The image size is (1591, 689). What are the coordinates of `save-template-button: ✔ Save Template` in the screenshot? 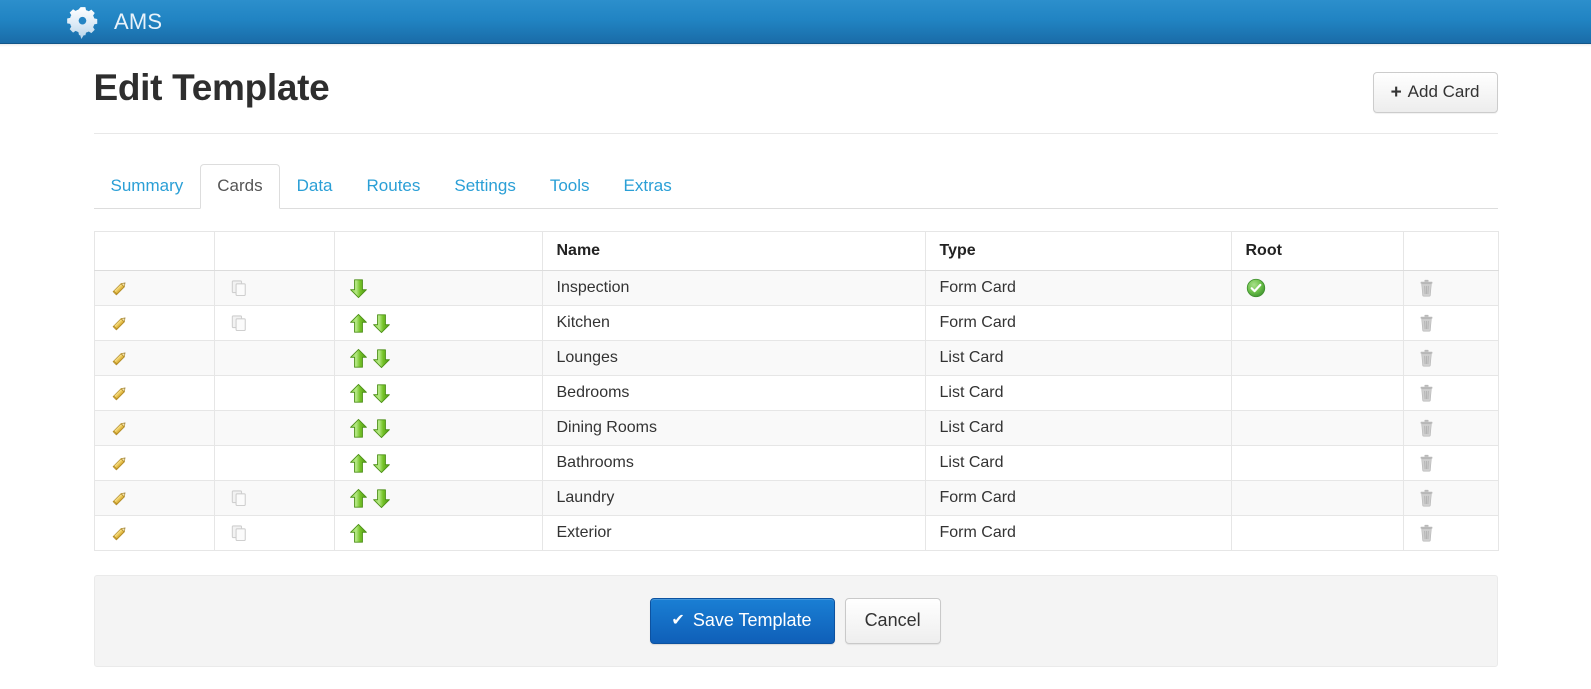 It's located at (742, 621).